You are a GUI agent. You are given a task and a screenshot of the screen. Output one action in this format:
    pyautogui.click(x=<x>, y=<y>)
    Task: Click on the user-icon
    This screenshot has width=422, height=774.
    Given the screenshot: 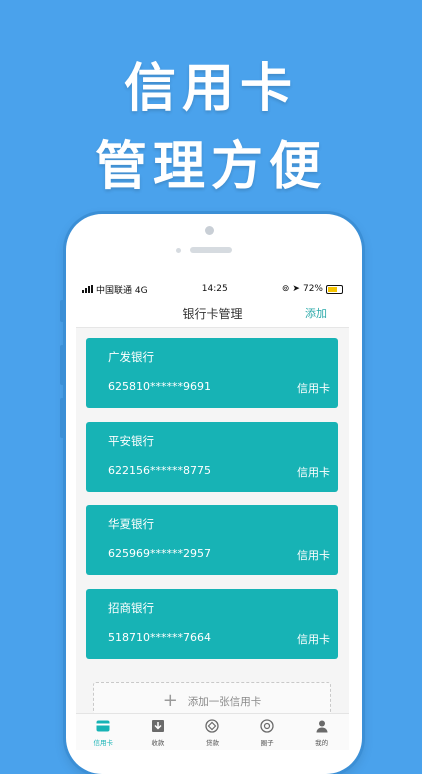 What is the action you would take?
    pyautogui.click(x=322, y=726)
    